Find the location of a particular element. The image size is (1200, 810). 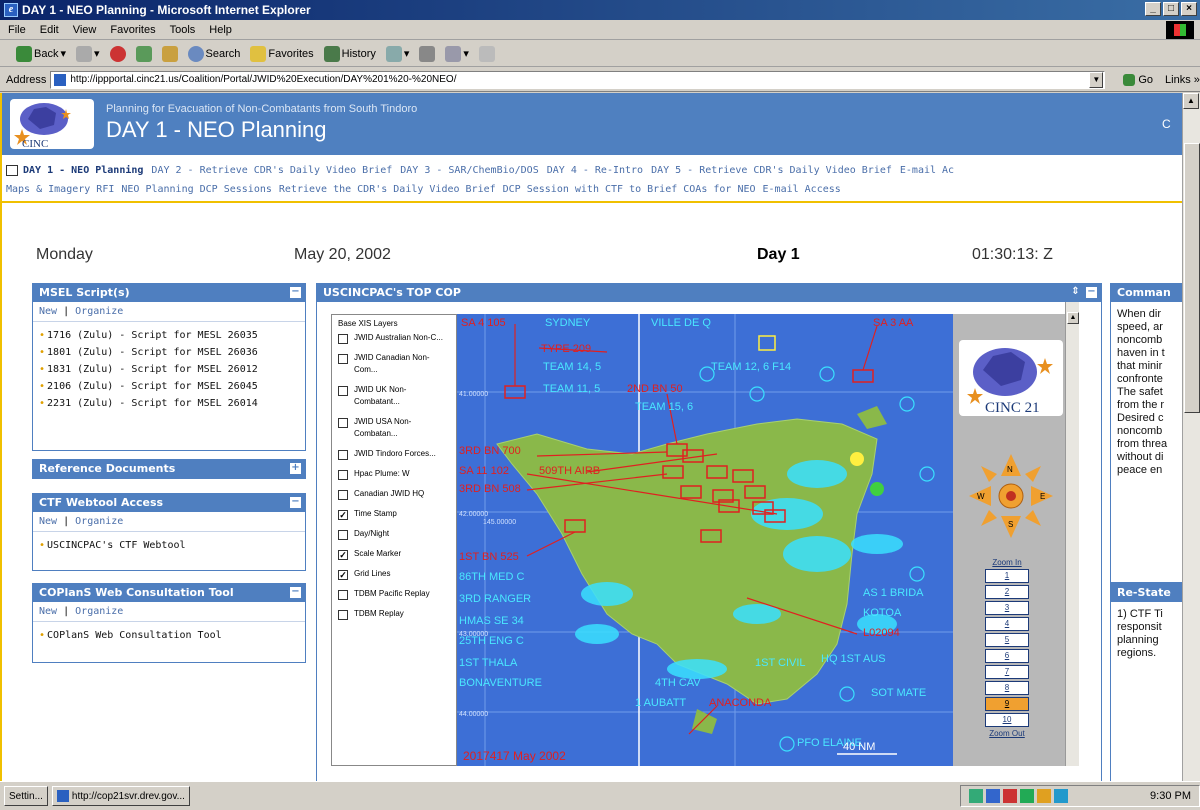

resize-icon: ⇕ is located at coordinates (1075, 292).